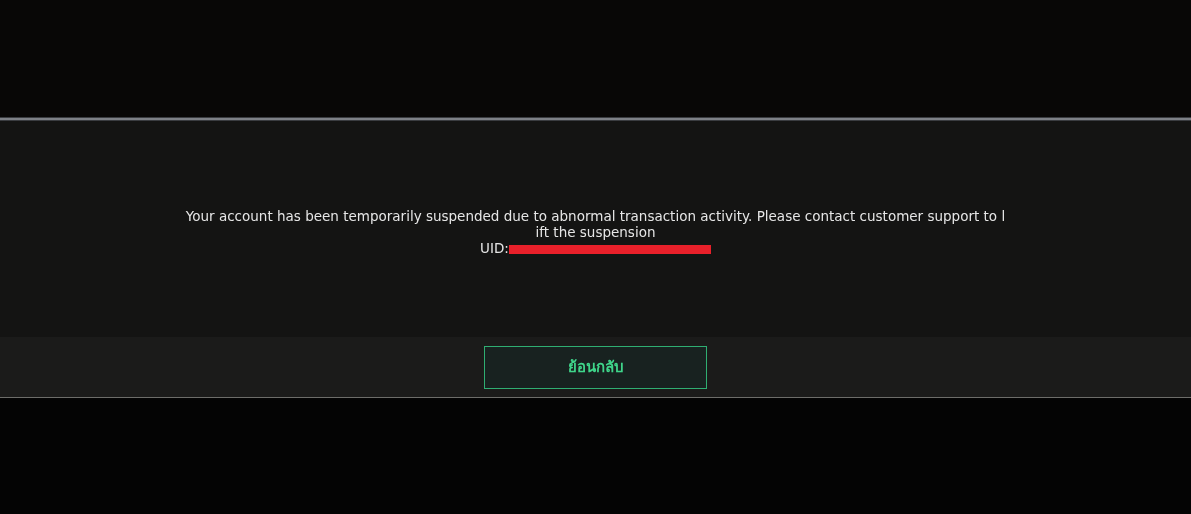 This screenshot has height=514, width=1191. I want to click on back-button: ย้อนกลับ, so click(595, 367).